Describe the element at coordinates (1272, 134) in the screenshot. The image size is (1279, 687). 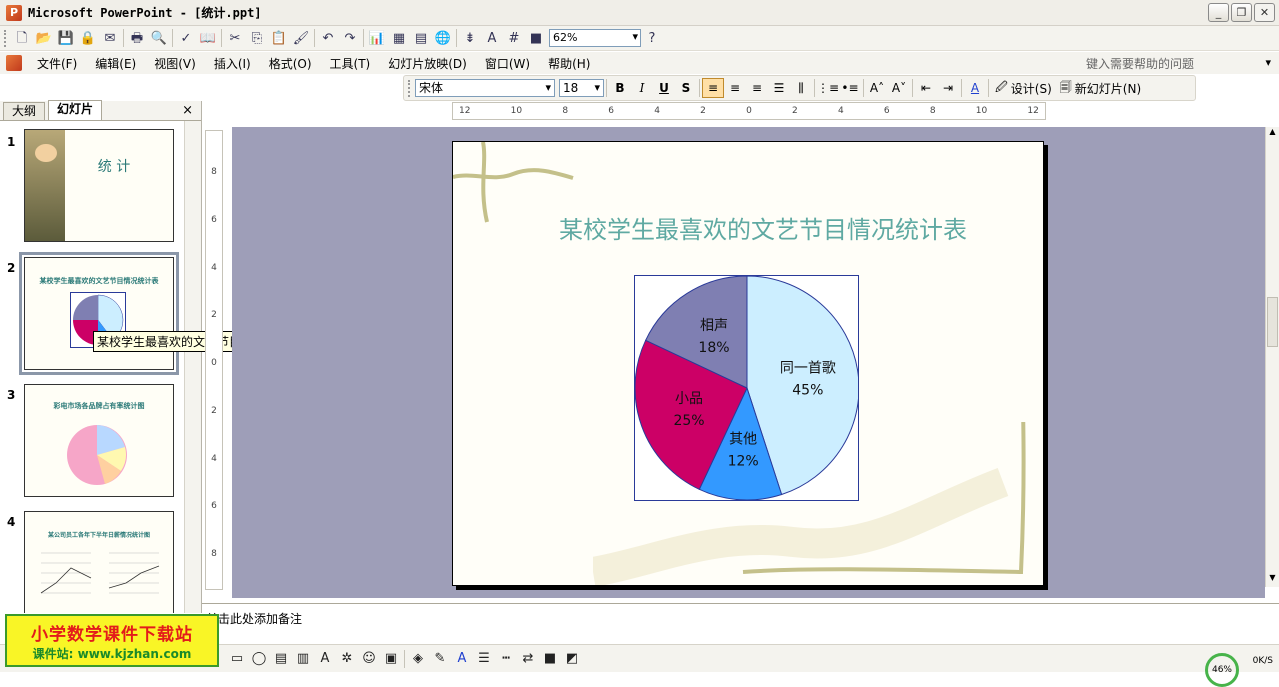
I see `scroll-up-icon: ▲` at that location.